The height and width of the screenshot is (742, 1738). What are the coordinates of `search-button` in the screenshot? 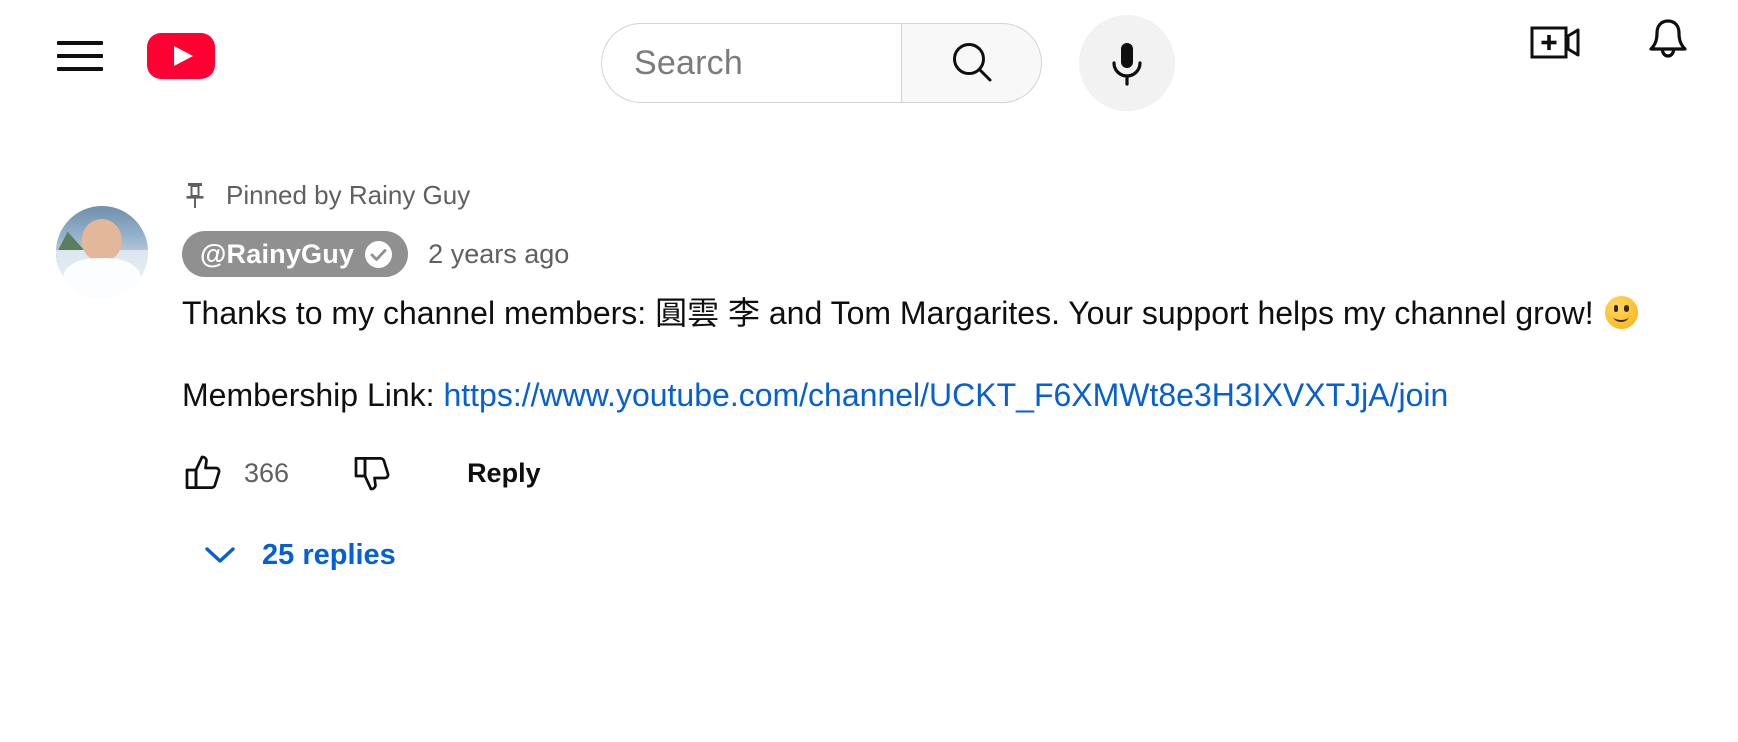 It's located at (971, 63).